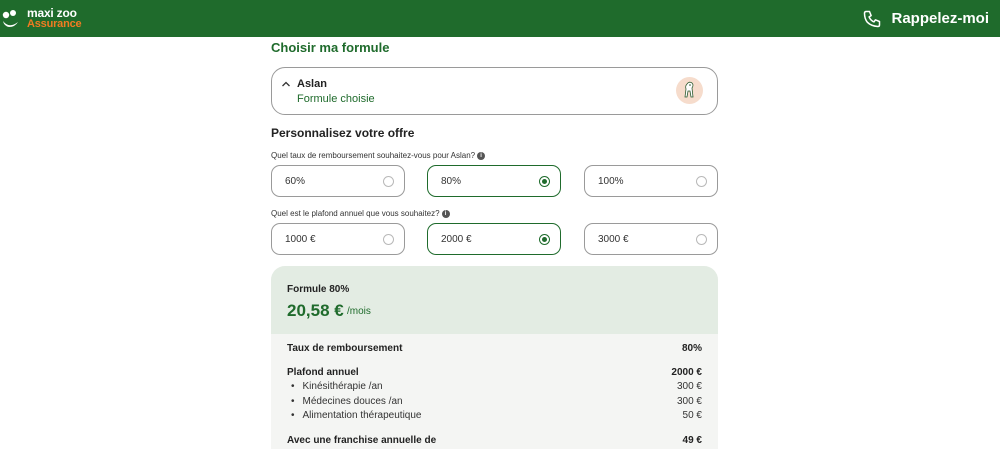 The width and height of the screenshot is (1000, 449). I want to click on callback-button: Rappelez-moi, so click(925, 19).